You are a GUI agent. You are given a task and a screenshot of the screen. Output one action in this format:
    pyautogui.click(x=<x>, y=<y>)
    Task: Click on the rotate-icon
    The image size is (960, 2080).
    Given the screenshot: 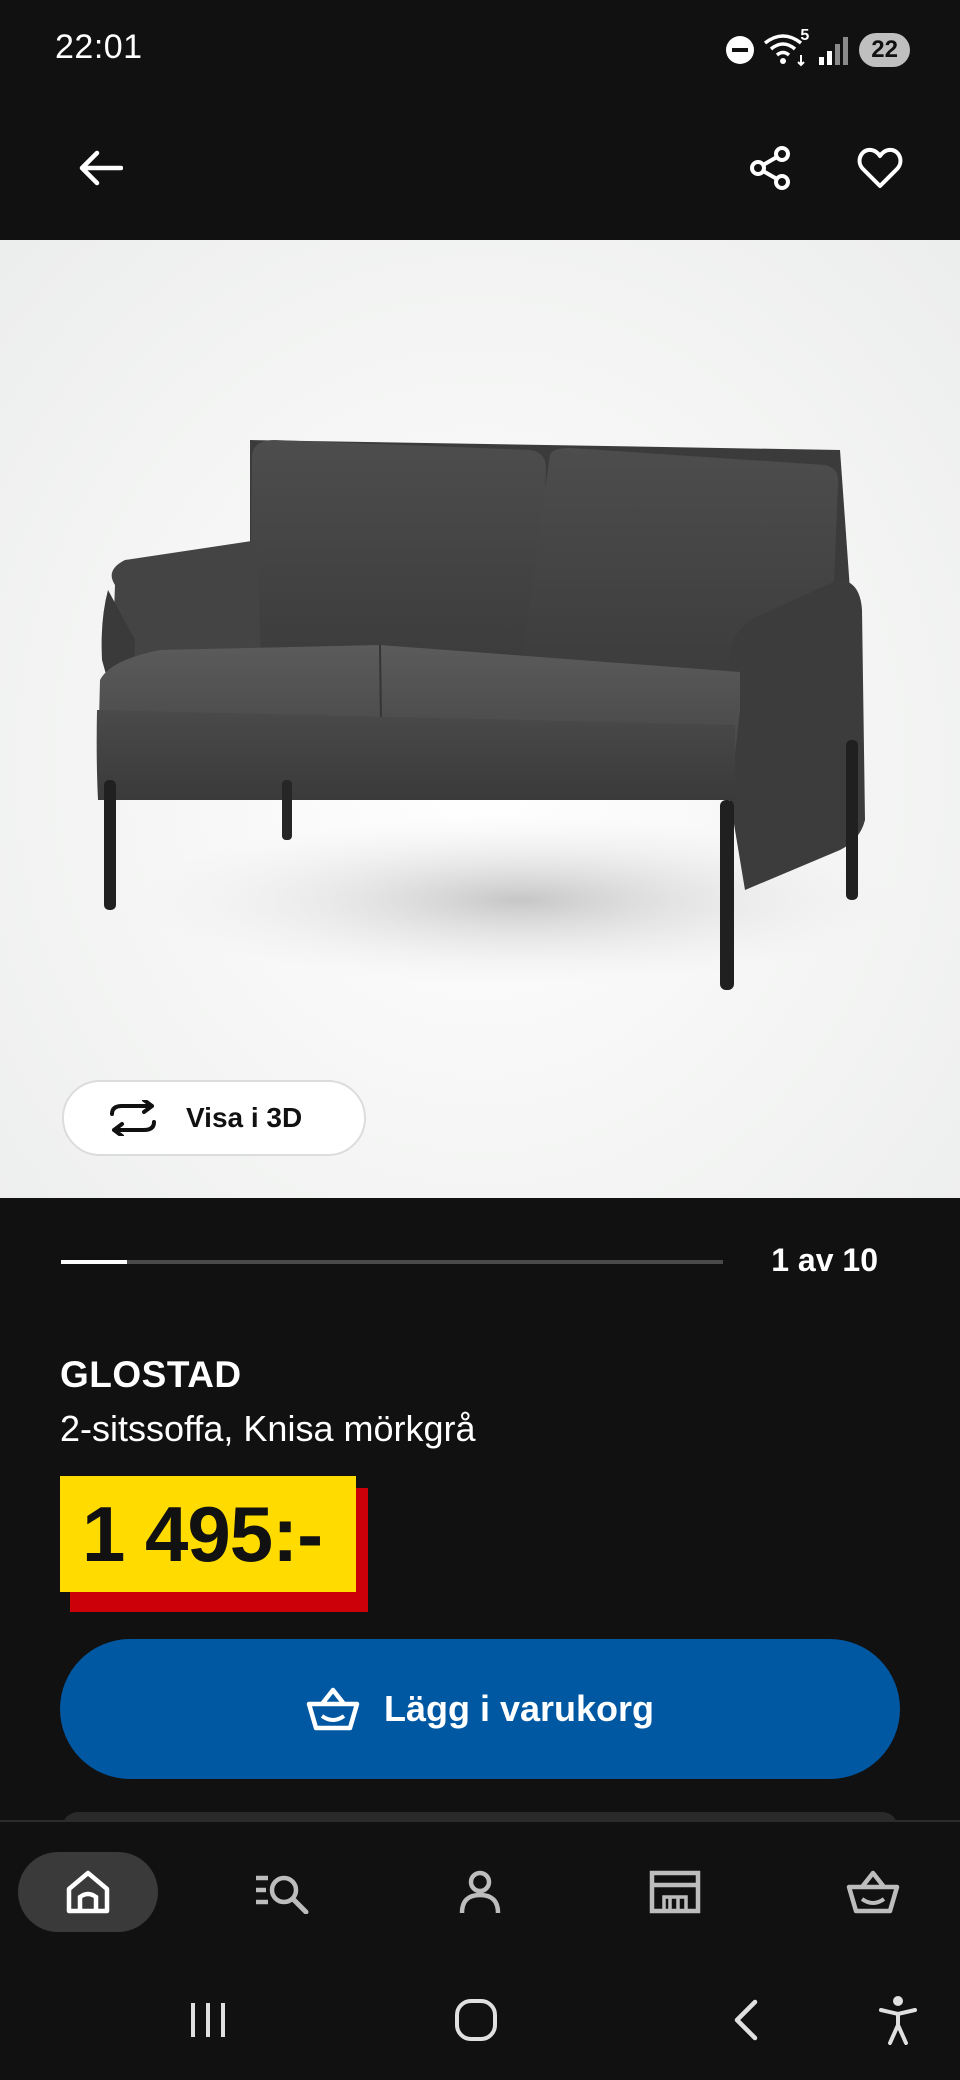 What is the action you would take?
    pyautogui.click(x=133, y=1118)
    